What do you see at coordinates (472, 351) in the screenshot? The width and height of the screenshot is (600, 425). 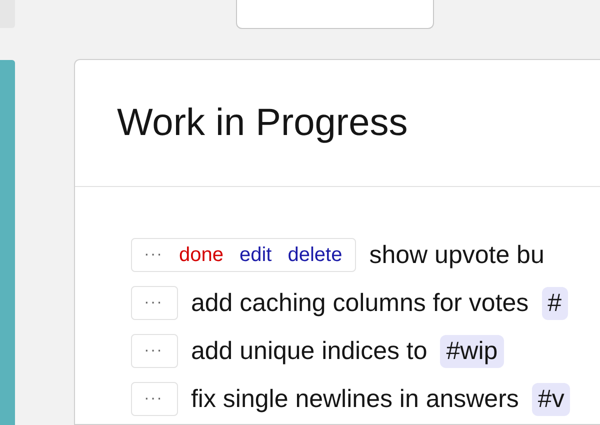 I see `tag-chip: #wip` at bounding box center [472, 351].